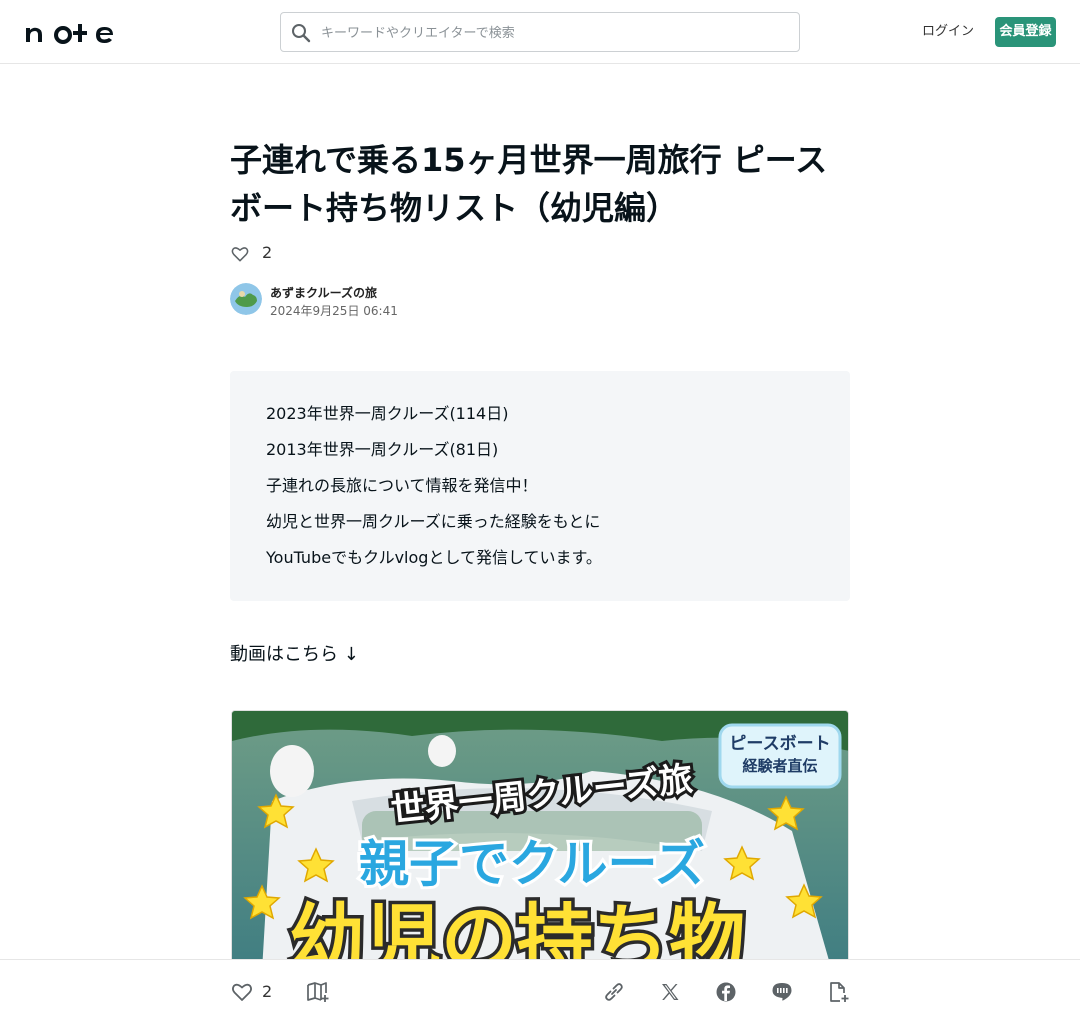 Image resolution: width=1080 pixels, height=1024 pixels. I want to click on video-thumbnail: ピースボート 経験者直伝 世界一周クルーズ旅 親子でクルーズ 幼児の持ち物, so click(540, 840).